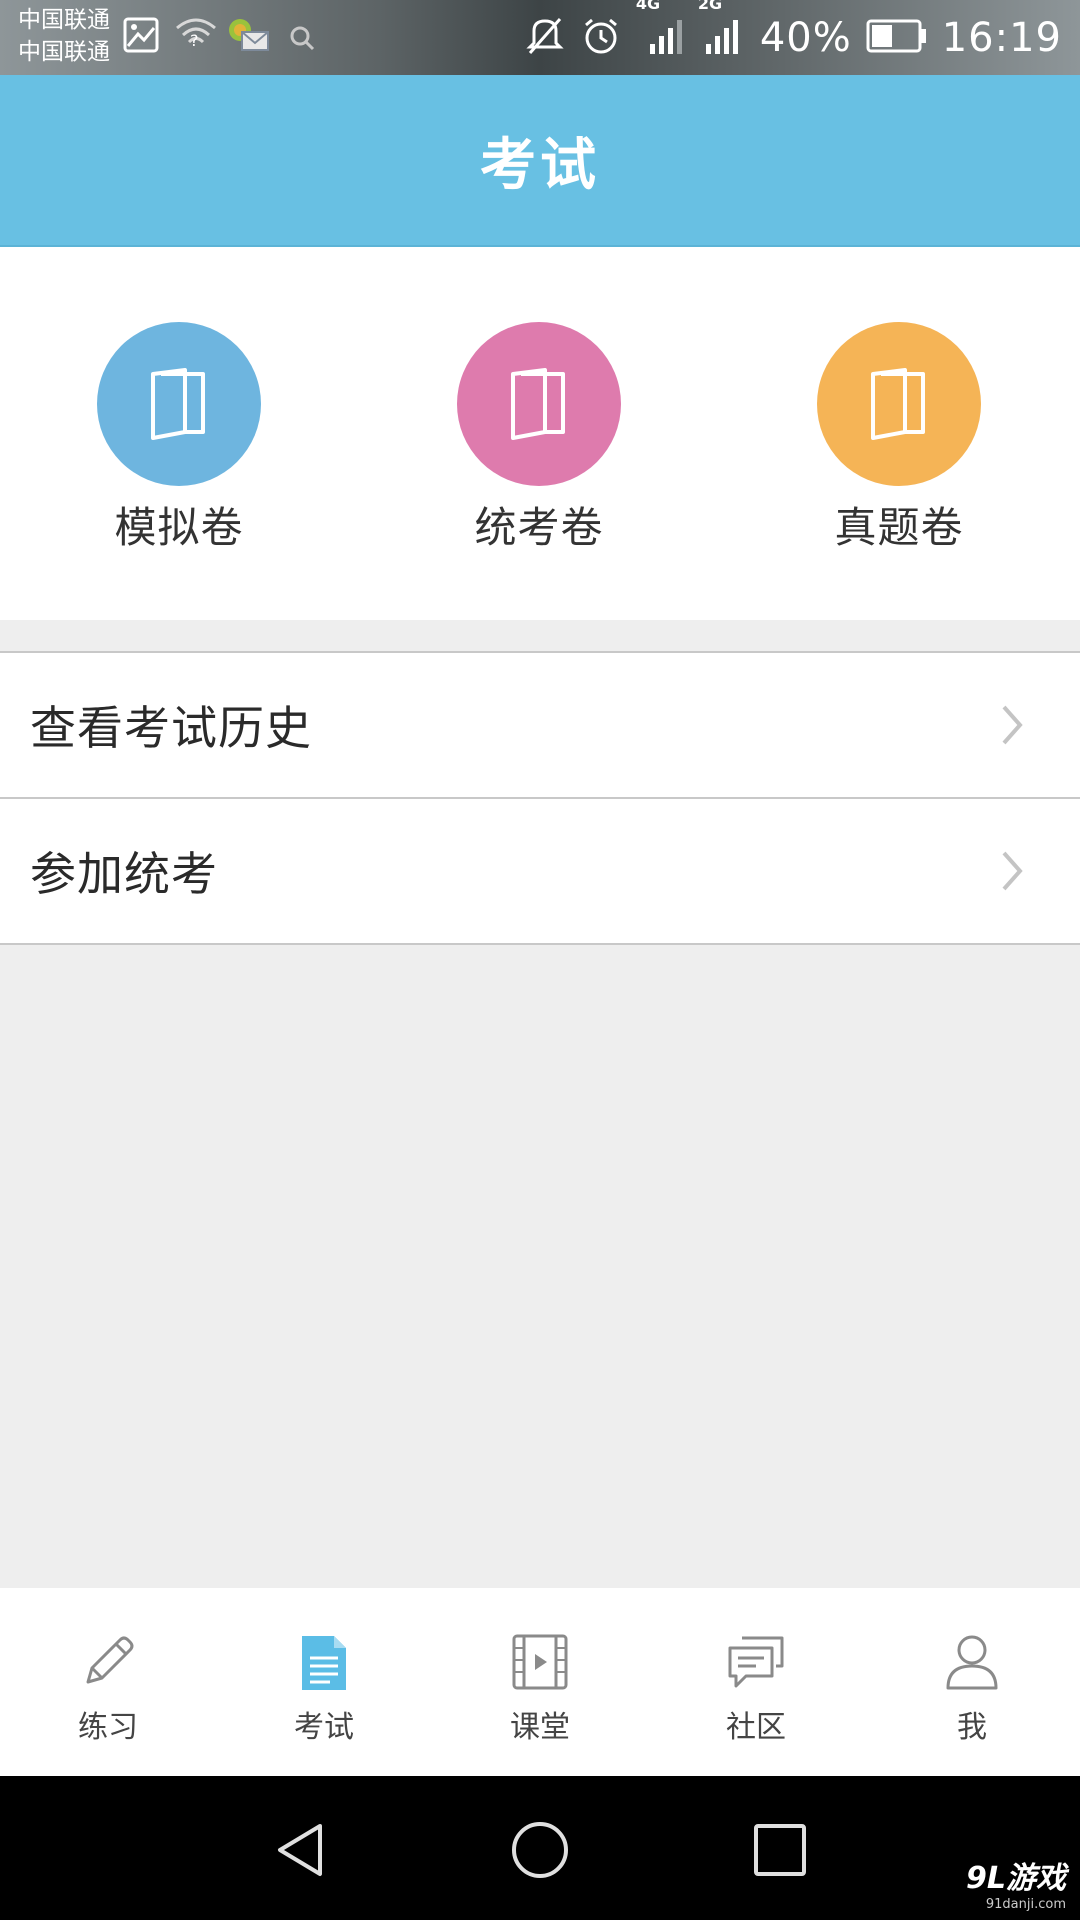  I want to click on system-nav-bar: 9L游戏 91danji.com, so click(540, 1848).